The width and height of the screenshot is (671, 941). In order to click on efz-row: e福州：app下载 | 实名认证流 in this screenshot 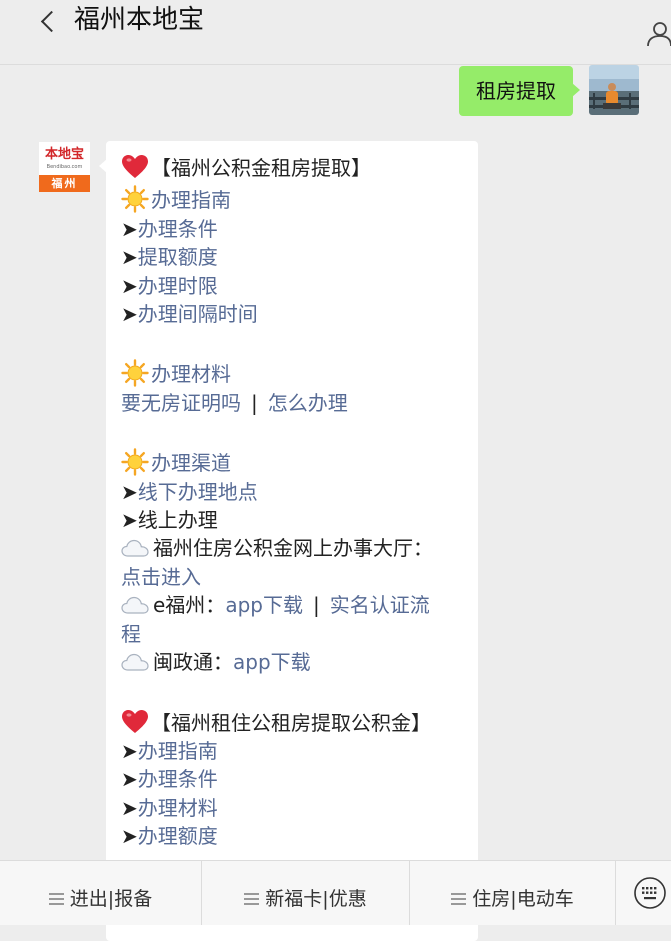, I will do `click(293, 605)`.